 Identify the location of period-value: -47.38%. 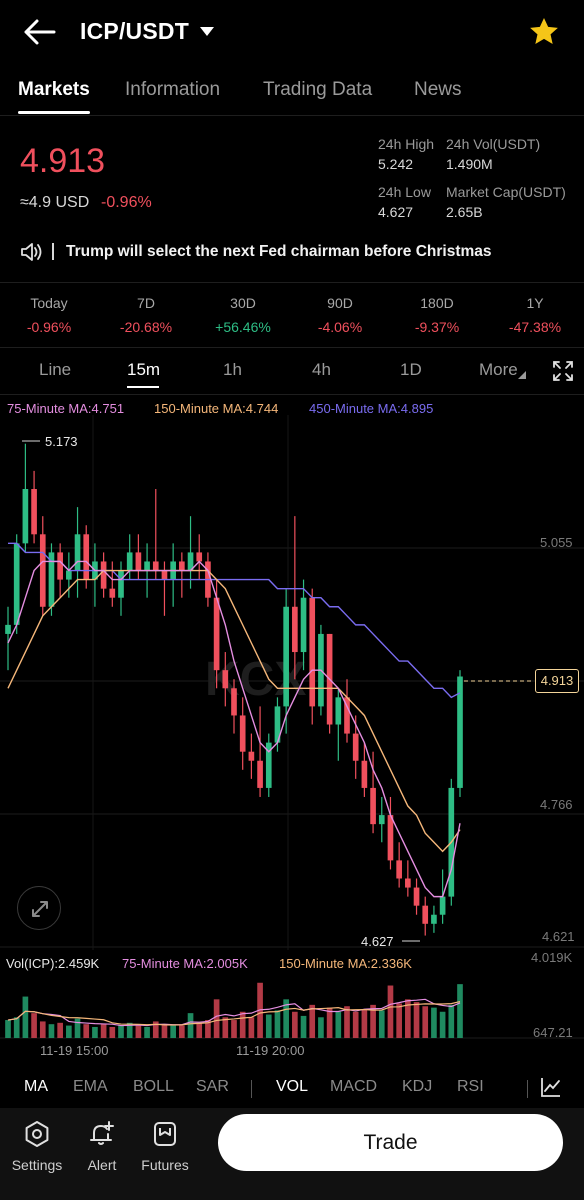
(535, 327).